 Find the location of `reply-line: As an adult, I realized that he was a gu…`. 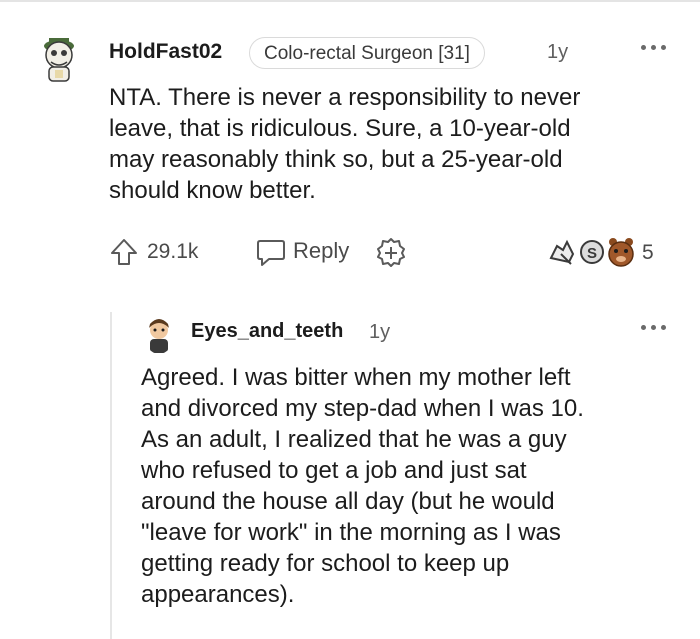

reply-line: As an adult, I realized that he was a gu… is located at coordinates (354, 439).